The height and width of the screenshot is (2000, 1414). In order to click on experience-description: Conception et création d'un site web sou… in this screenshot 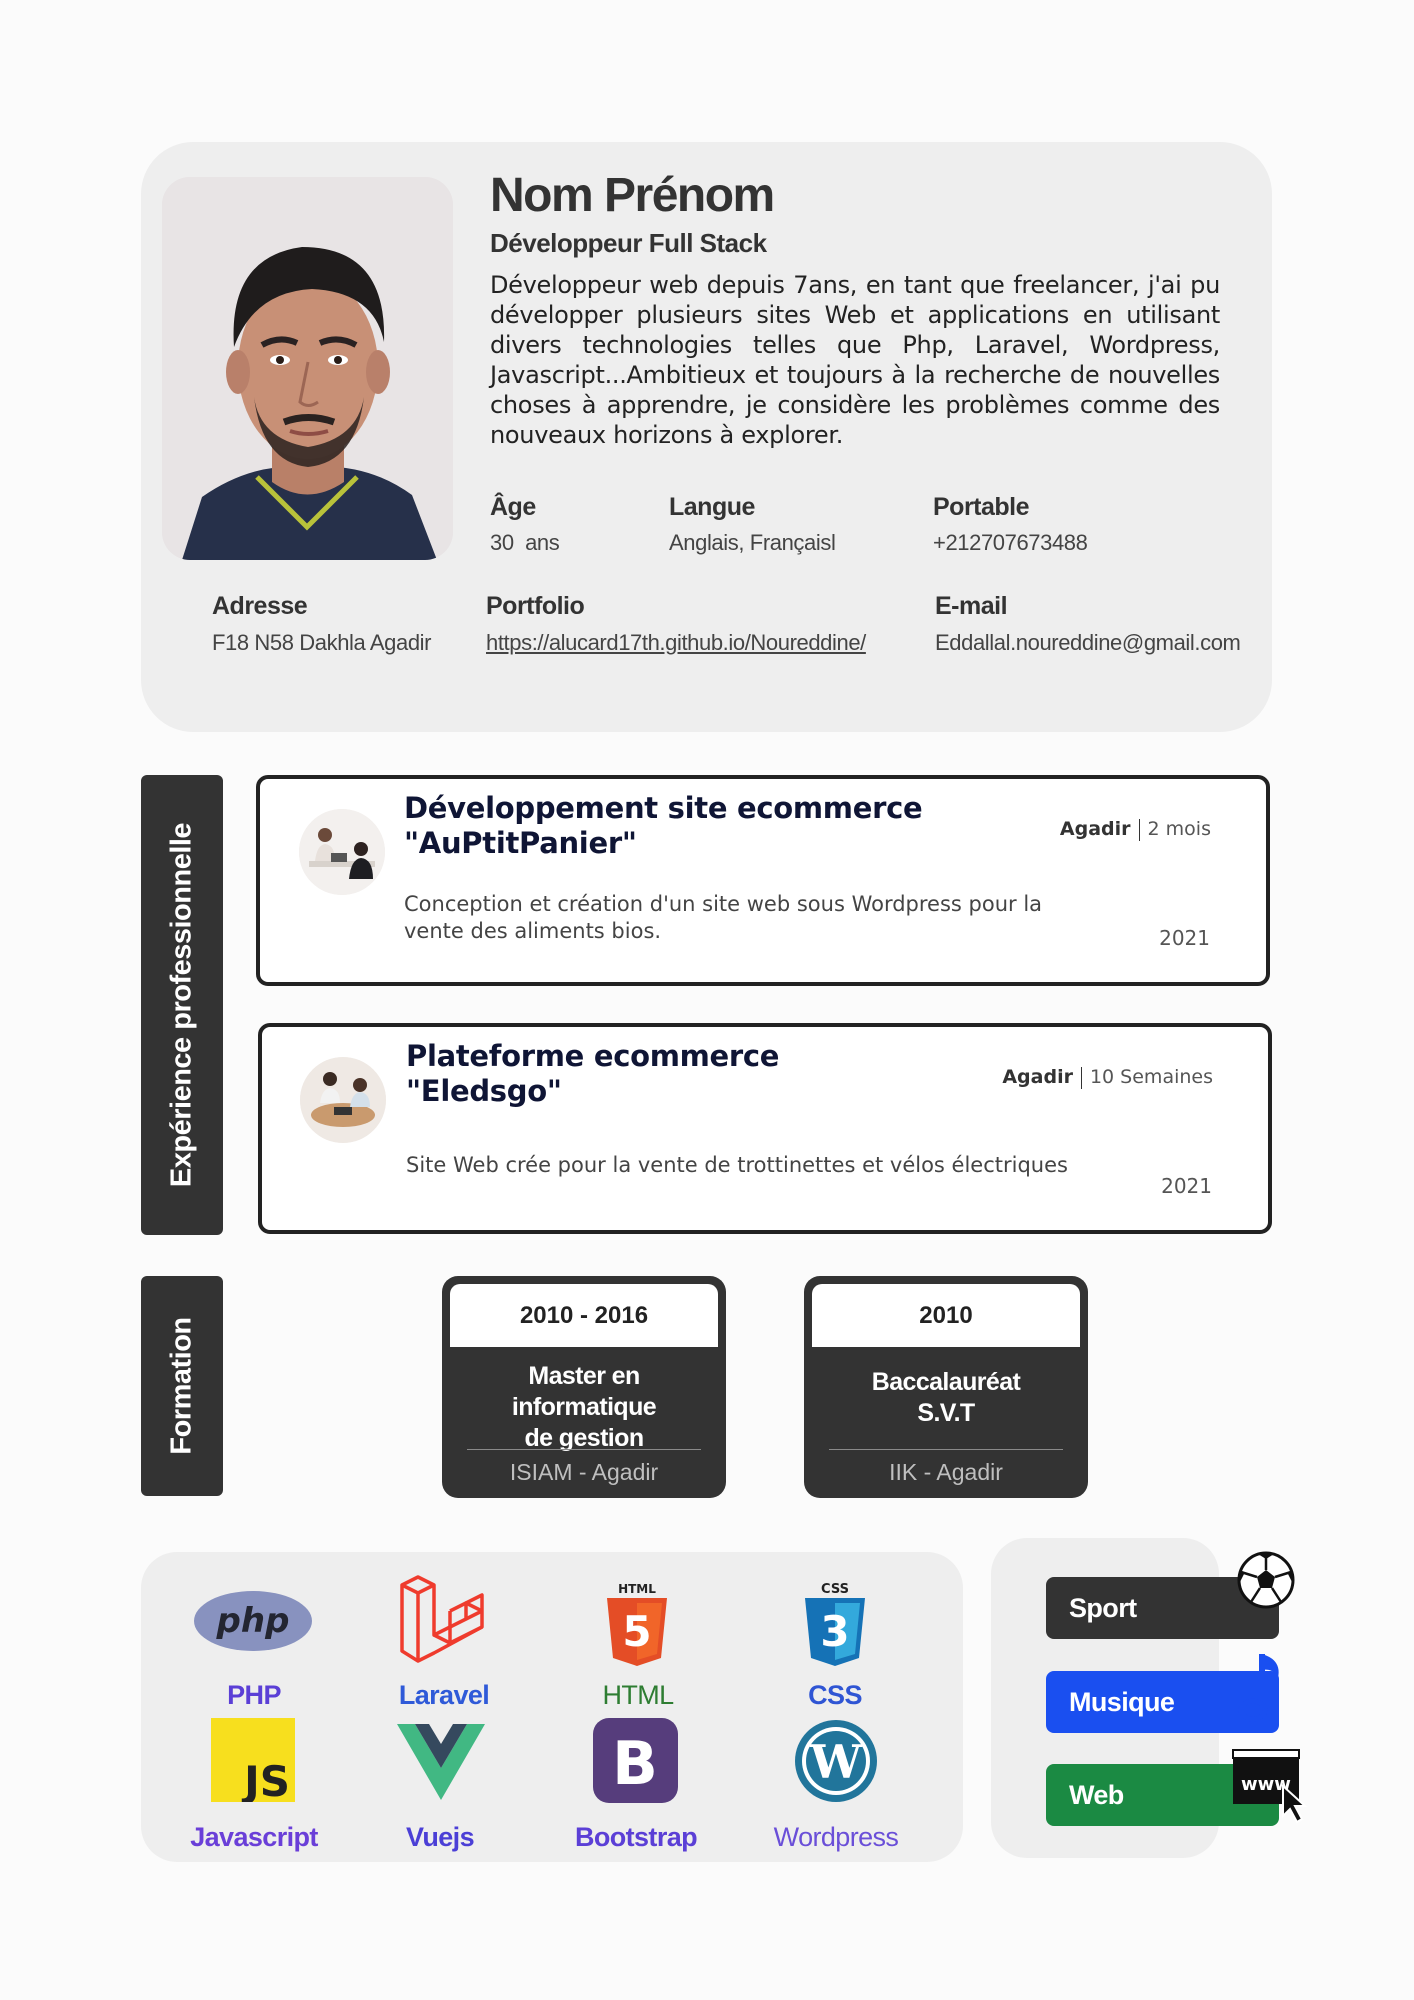, I will do `click(723, 917)`.